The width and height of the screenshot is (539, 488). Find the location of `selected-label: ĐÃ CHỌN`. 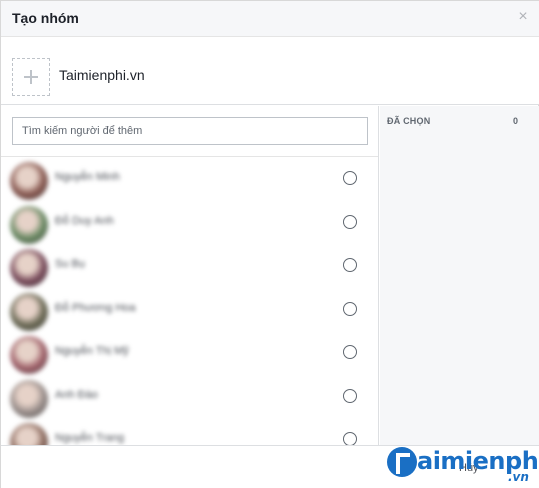

selected-label: ĐÃ CHỌN is located at coordinates (409, 121).